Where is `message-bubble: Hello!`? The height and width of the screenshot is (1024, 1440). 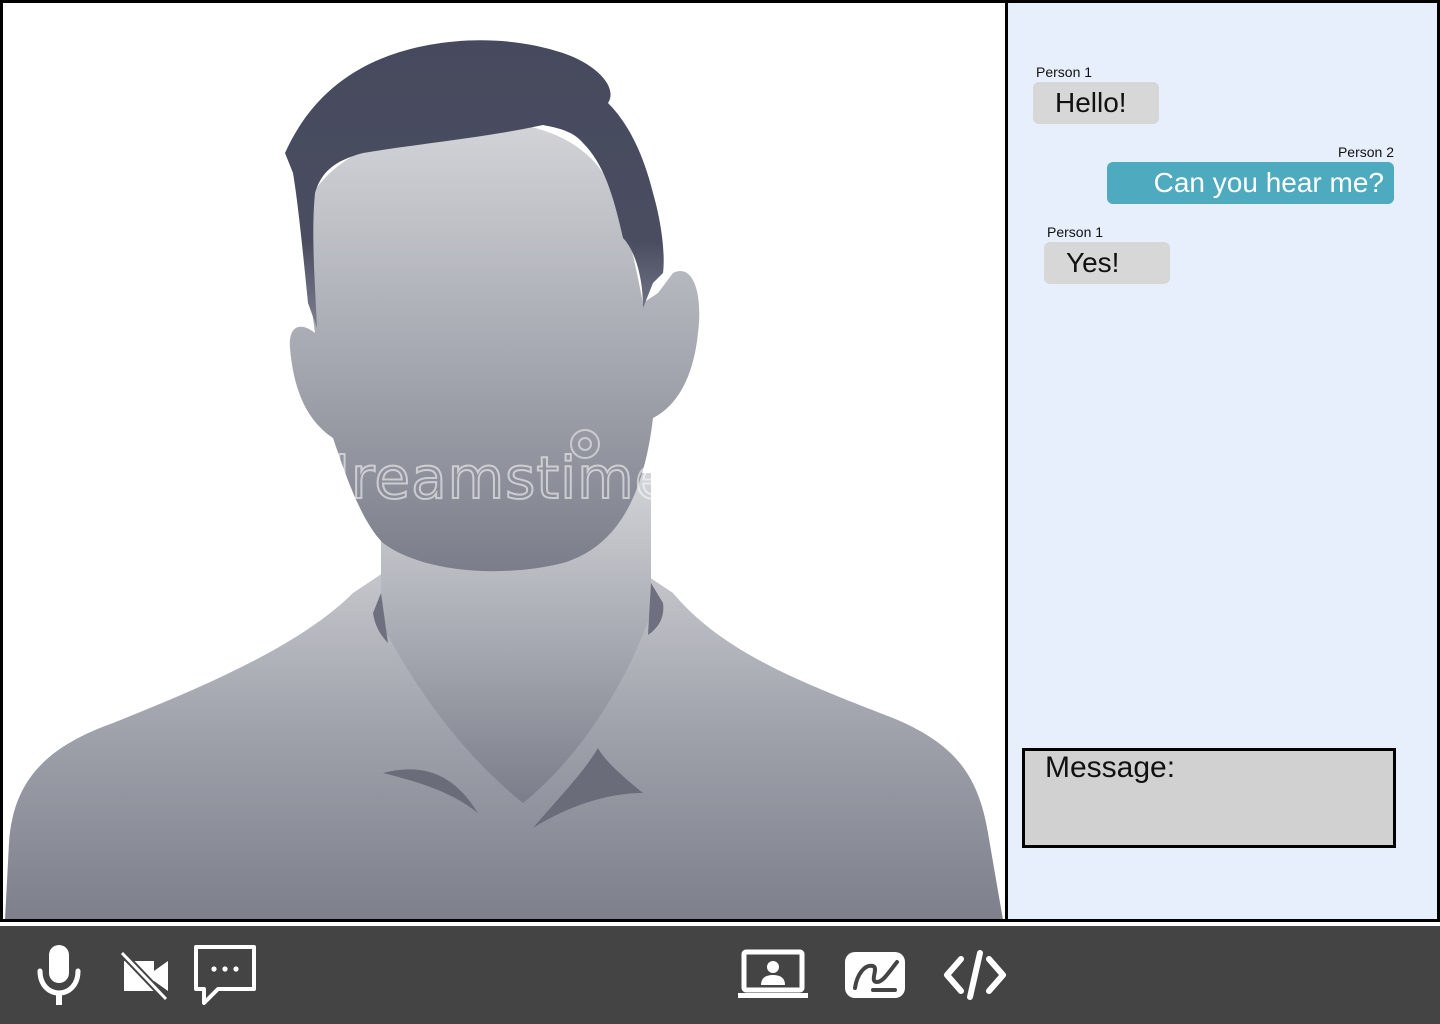
message-bubble: Hello! is located at coordinates (1096, 103).